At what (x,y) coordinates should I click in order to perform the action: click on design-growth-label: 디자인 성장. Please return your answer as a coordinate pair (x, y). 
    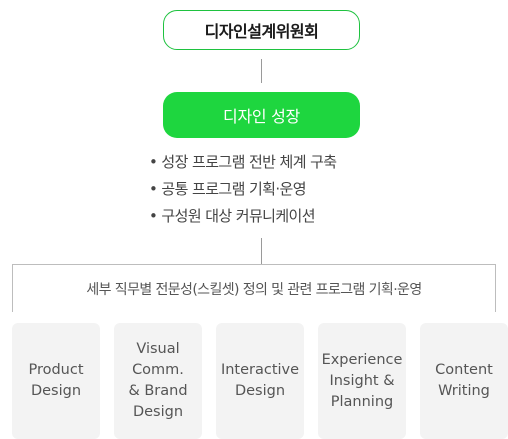
    Looking at the image, I should click on (261, 116).